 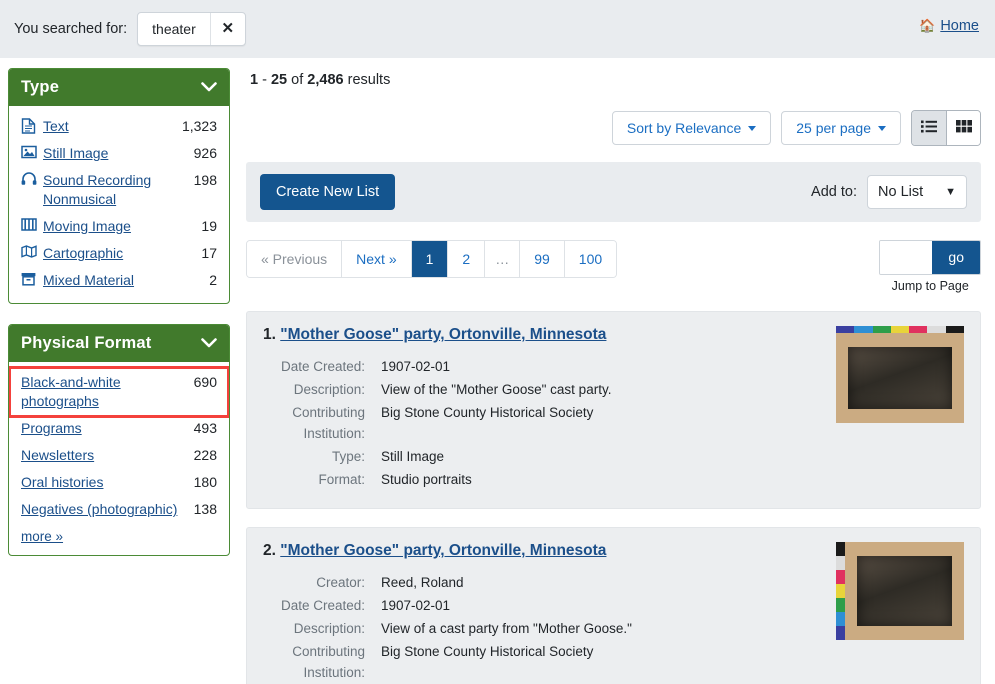 I want to click on list-select: No List ▼, so click(x=917, y=192).